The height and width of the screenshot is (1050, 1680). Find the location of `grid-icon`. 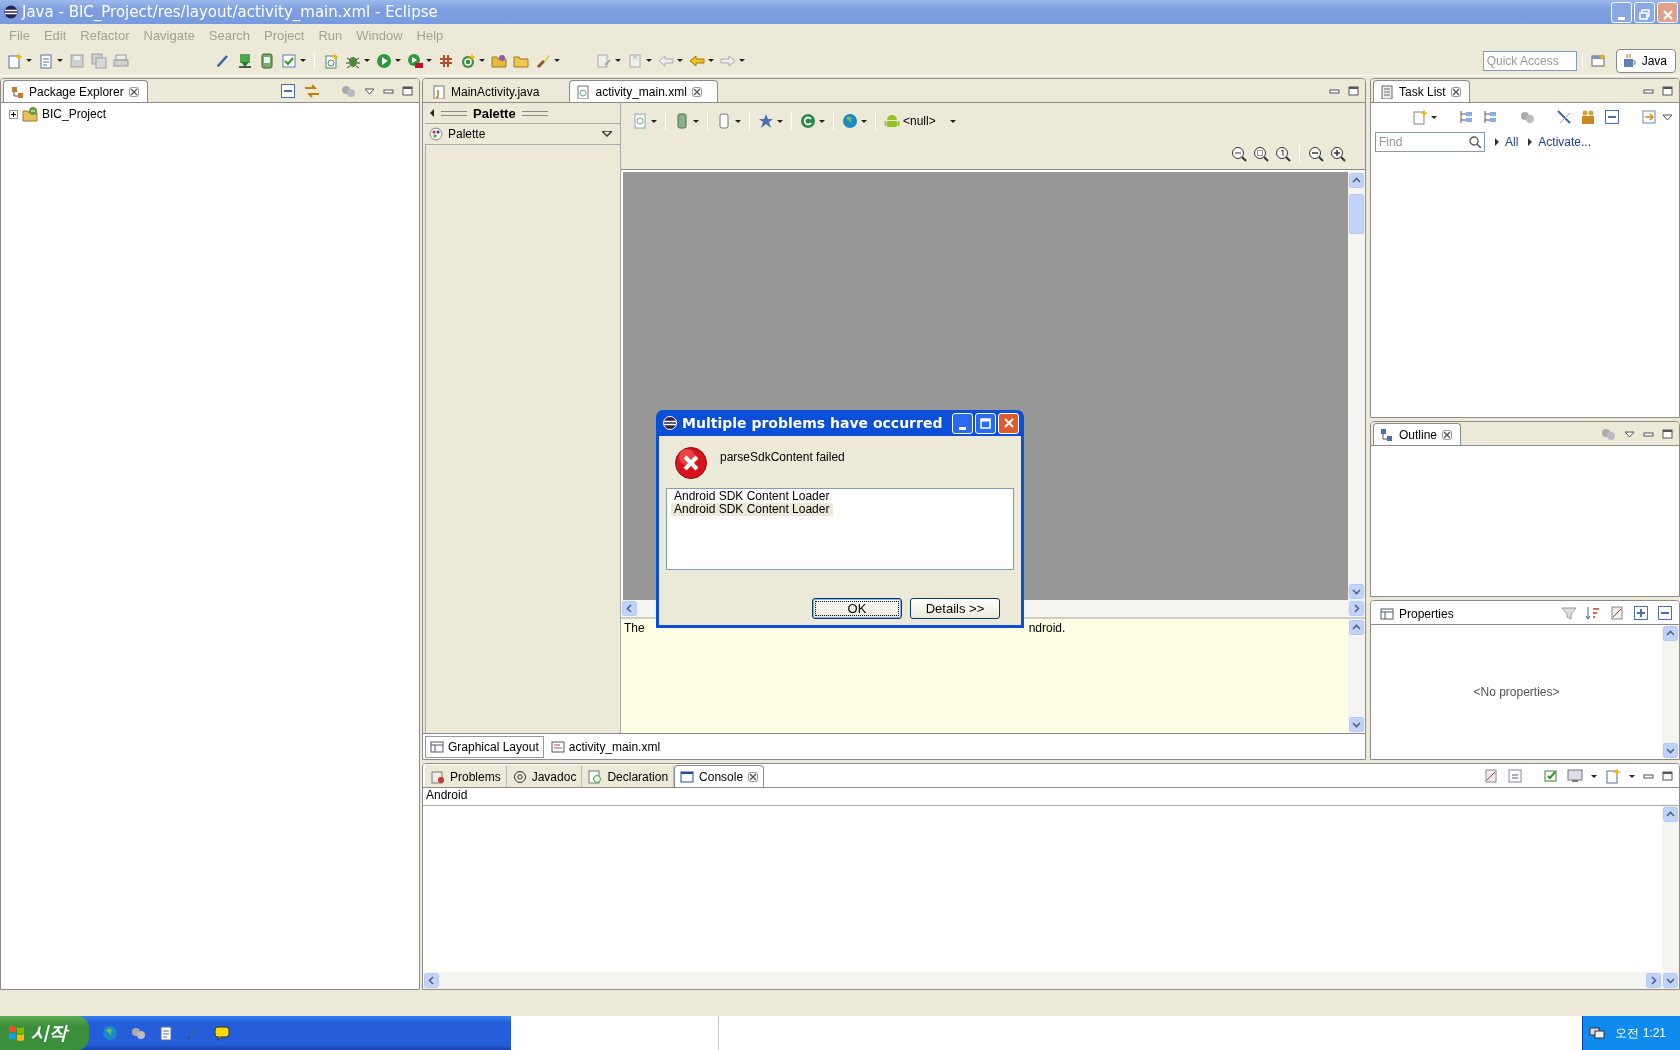

grid-icon is located at coordinates (446, 60).